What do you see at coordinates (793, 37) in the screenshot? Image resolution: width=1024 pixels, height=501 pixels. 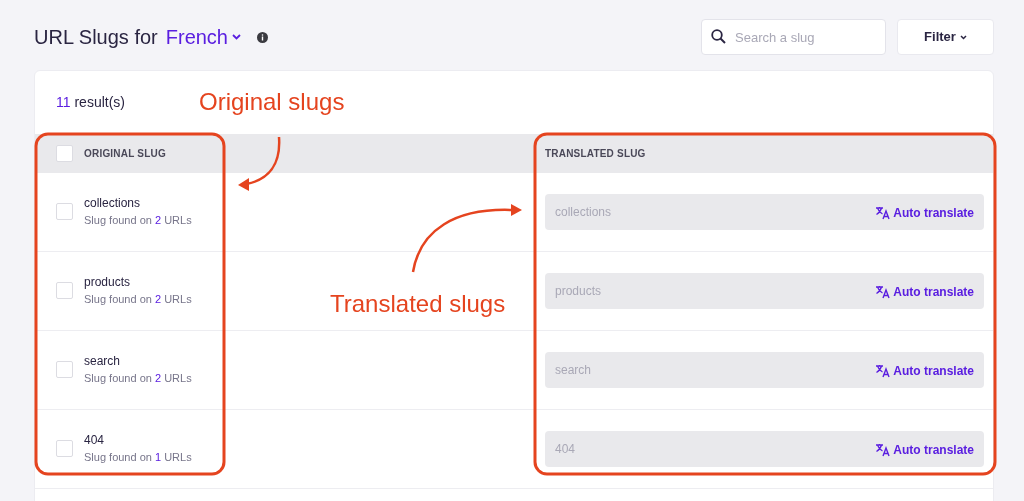 I see `search-field: Search a slug` at bounding box center [793, 37].